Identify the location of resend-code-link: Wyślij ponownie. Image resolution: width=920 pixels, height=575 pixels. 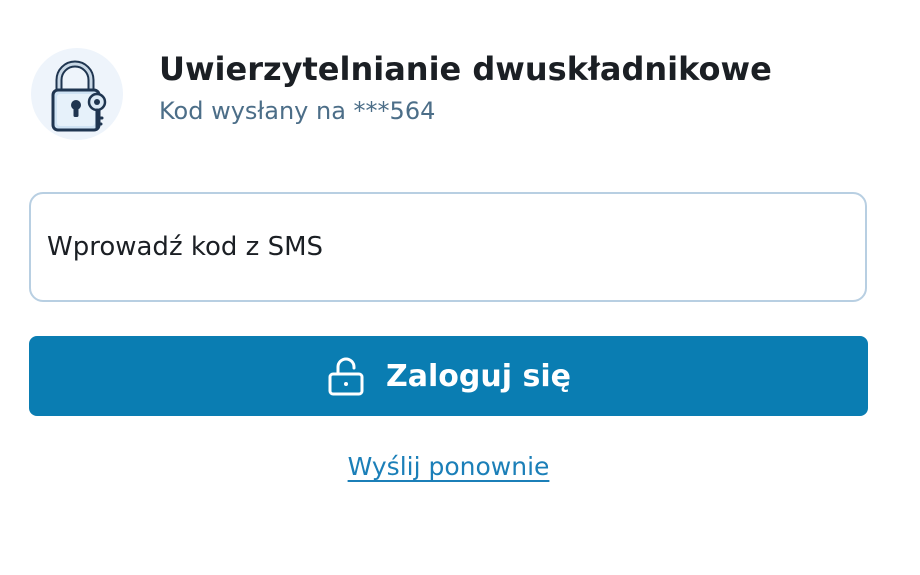
(448, 466).